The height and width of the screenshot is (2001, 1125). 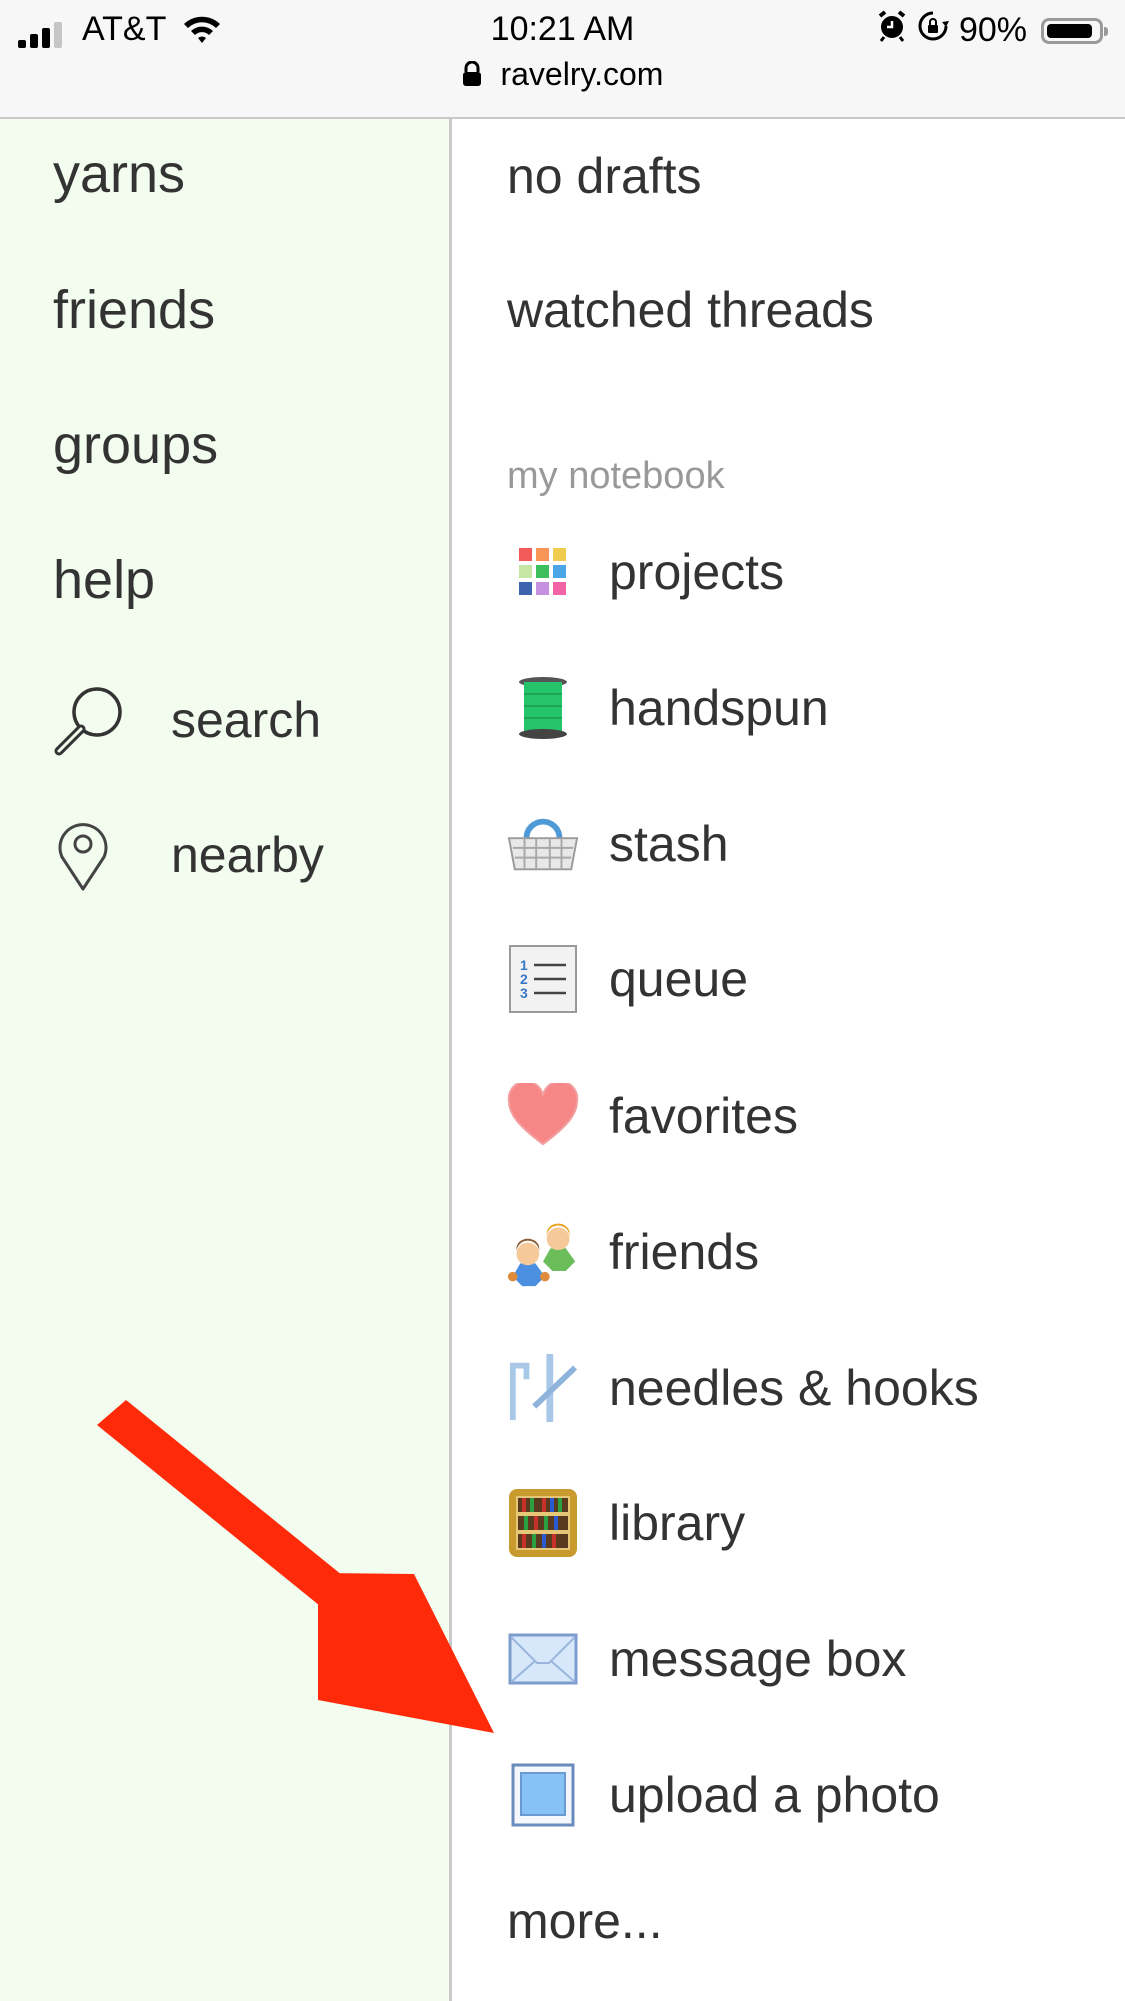 I want to click on photo-frame-icon, so click(x=543, y=1795).